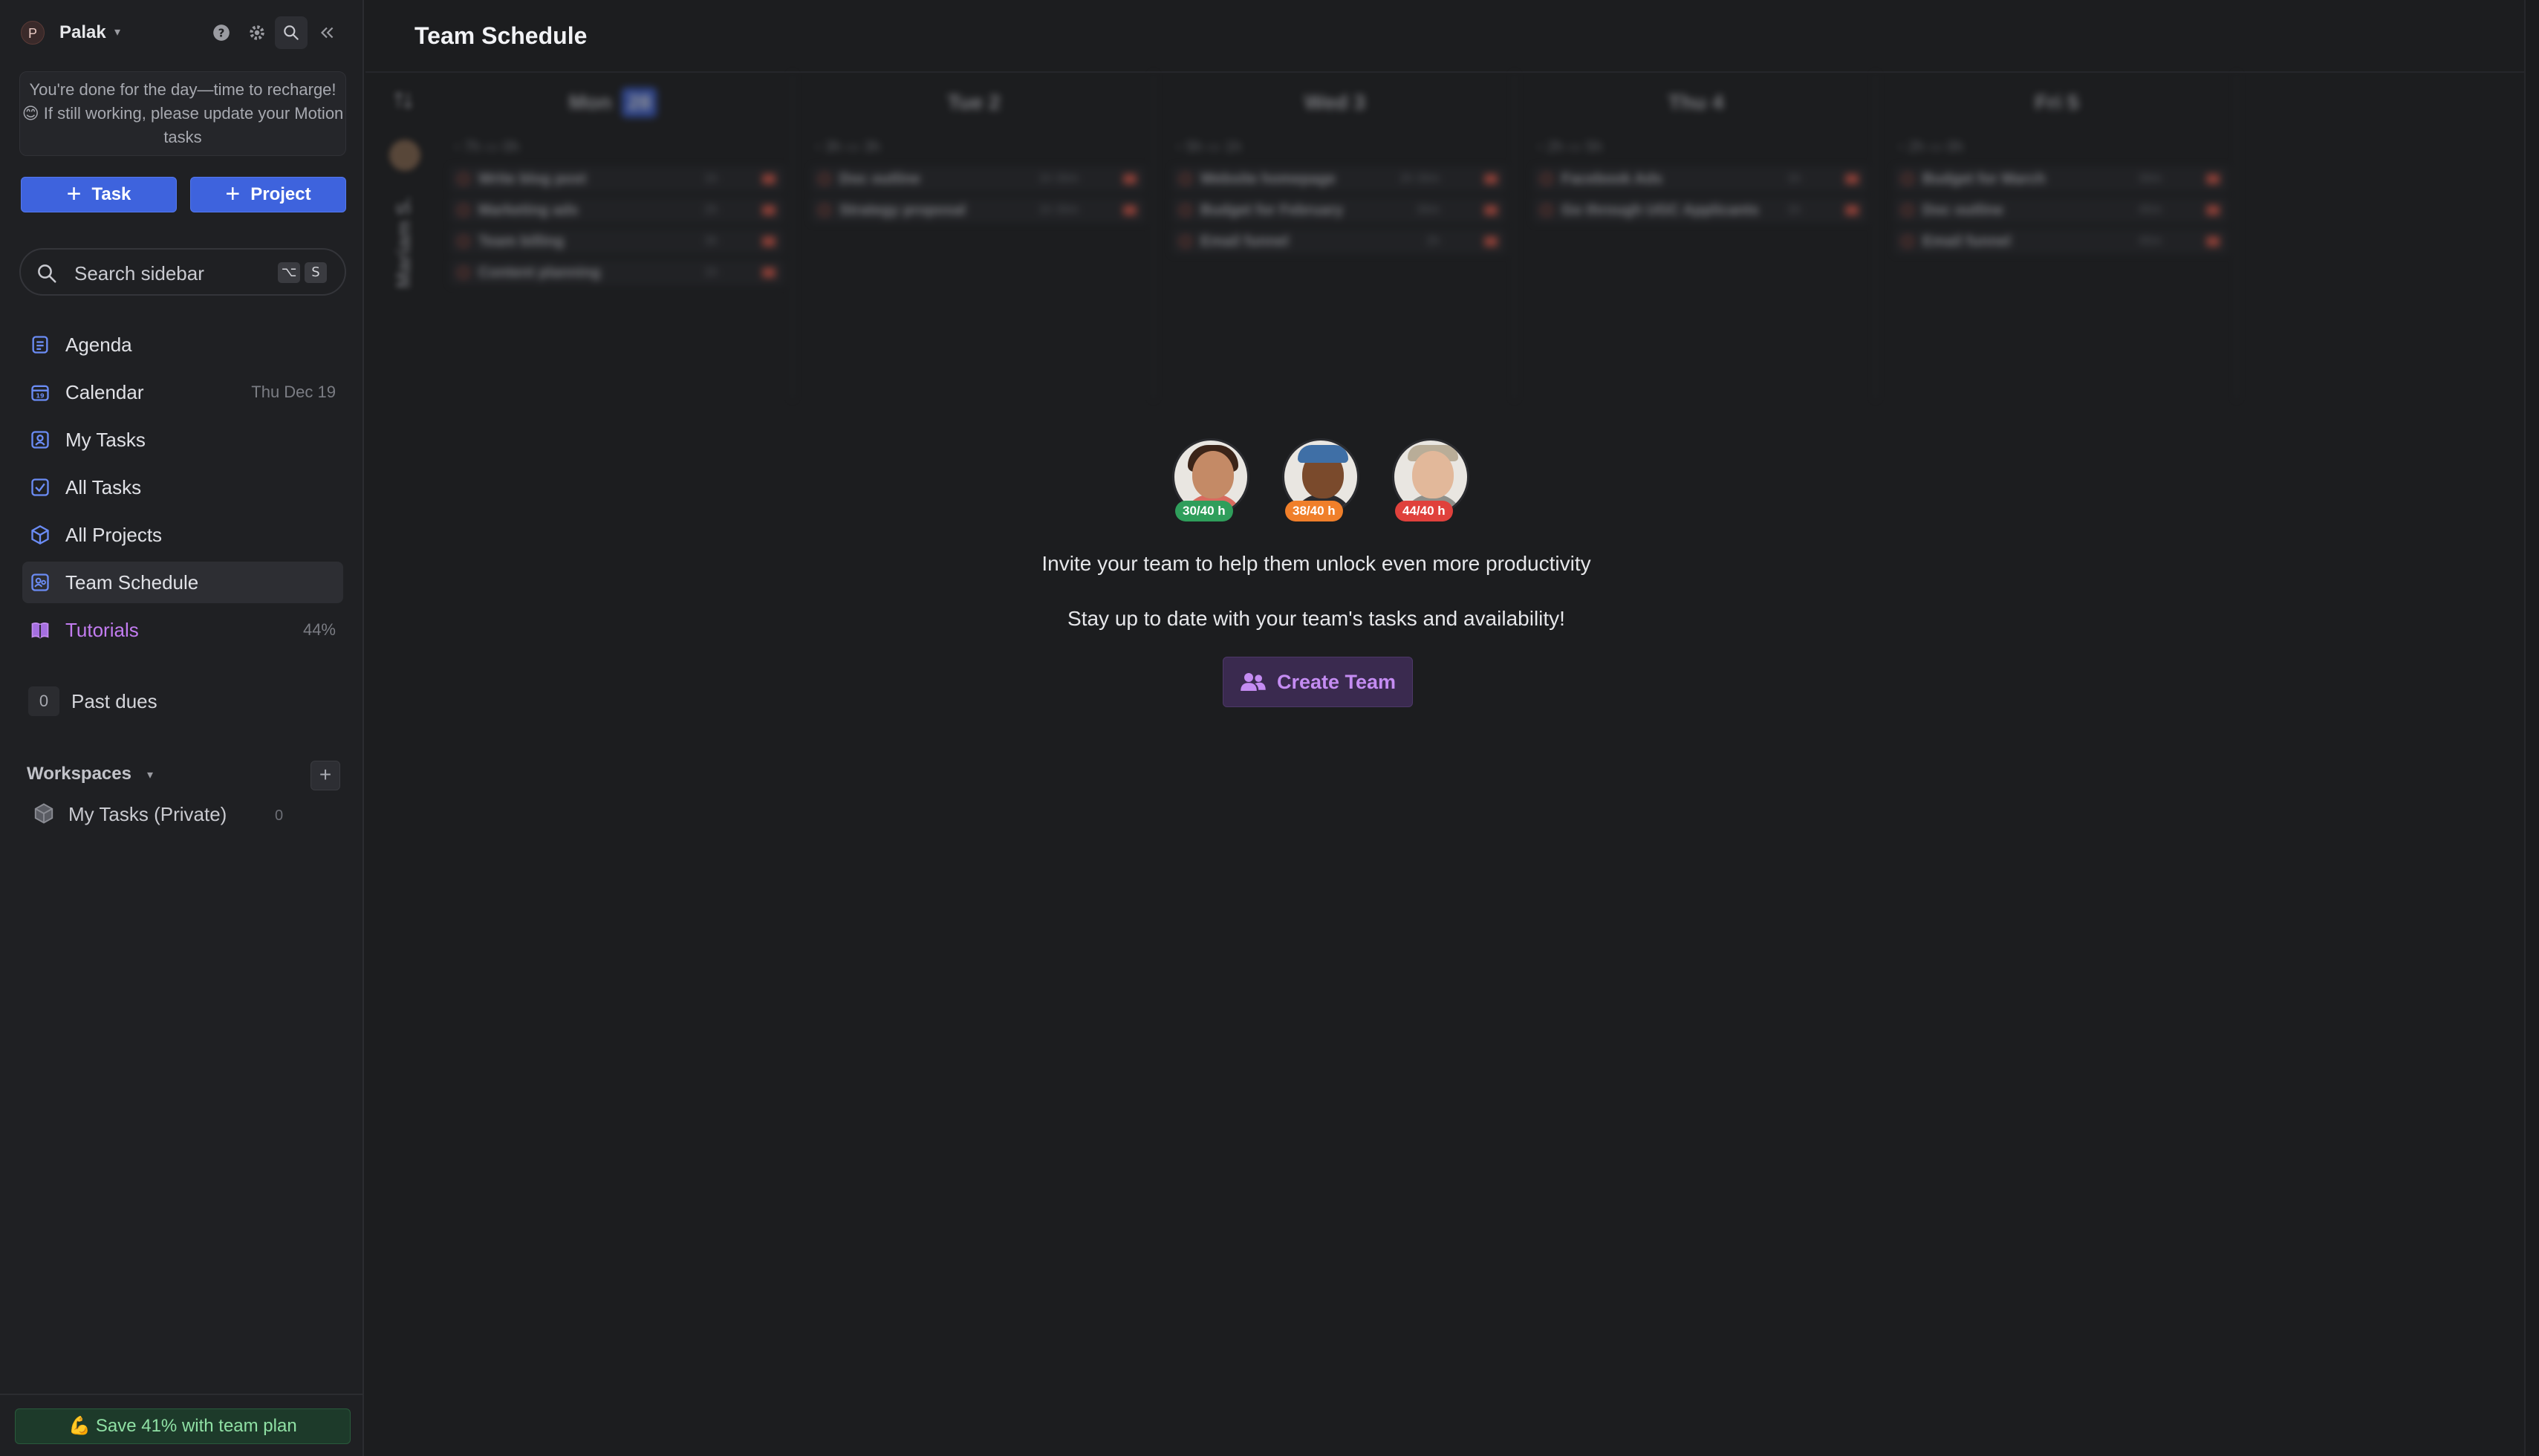  What do you see at coordinates (233, 193) in the screenshot?
I see `plus-icon: +` at bounding box center [233, 193].